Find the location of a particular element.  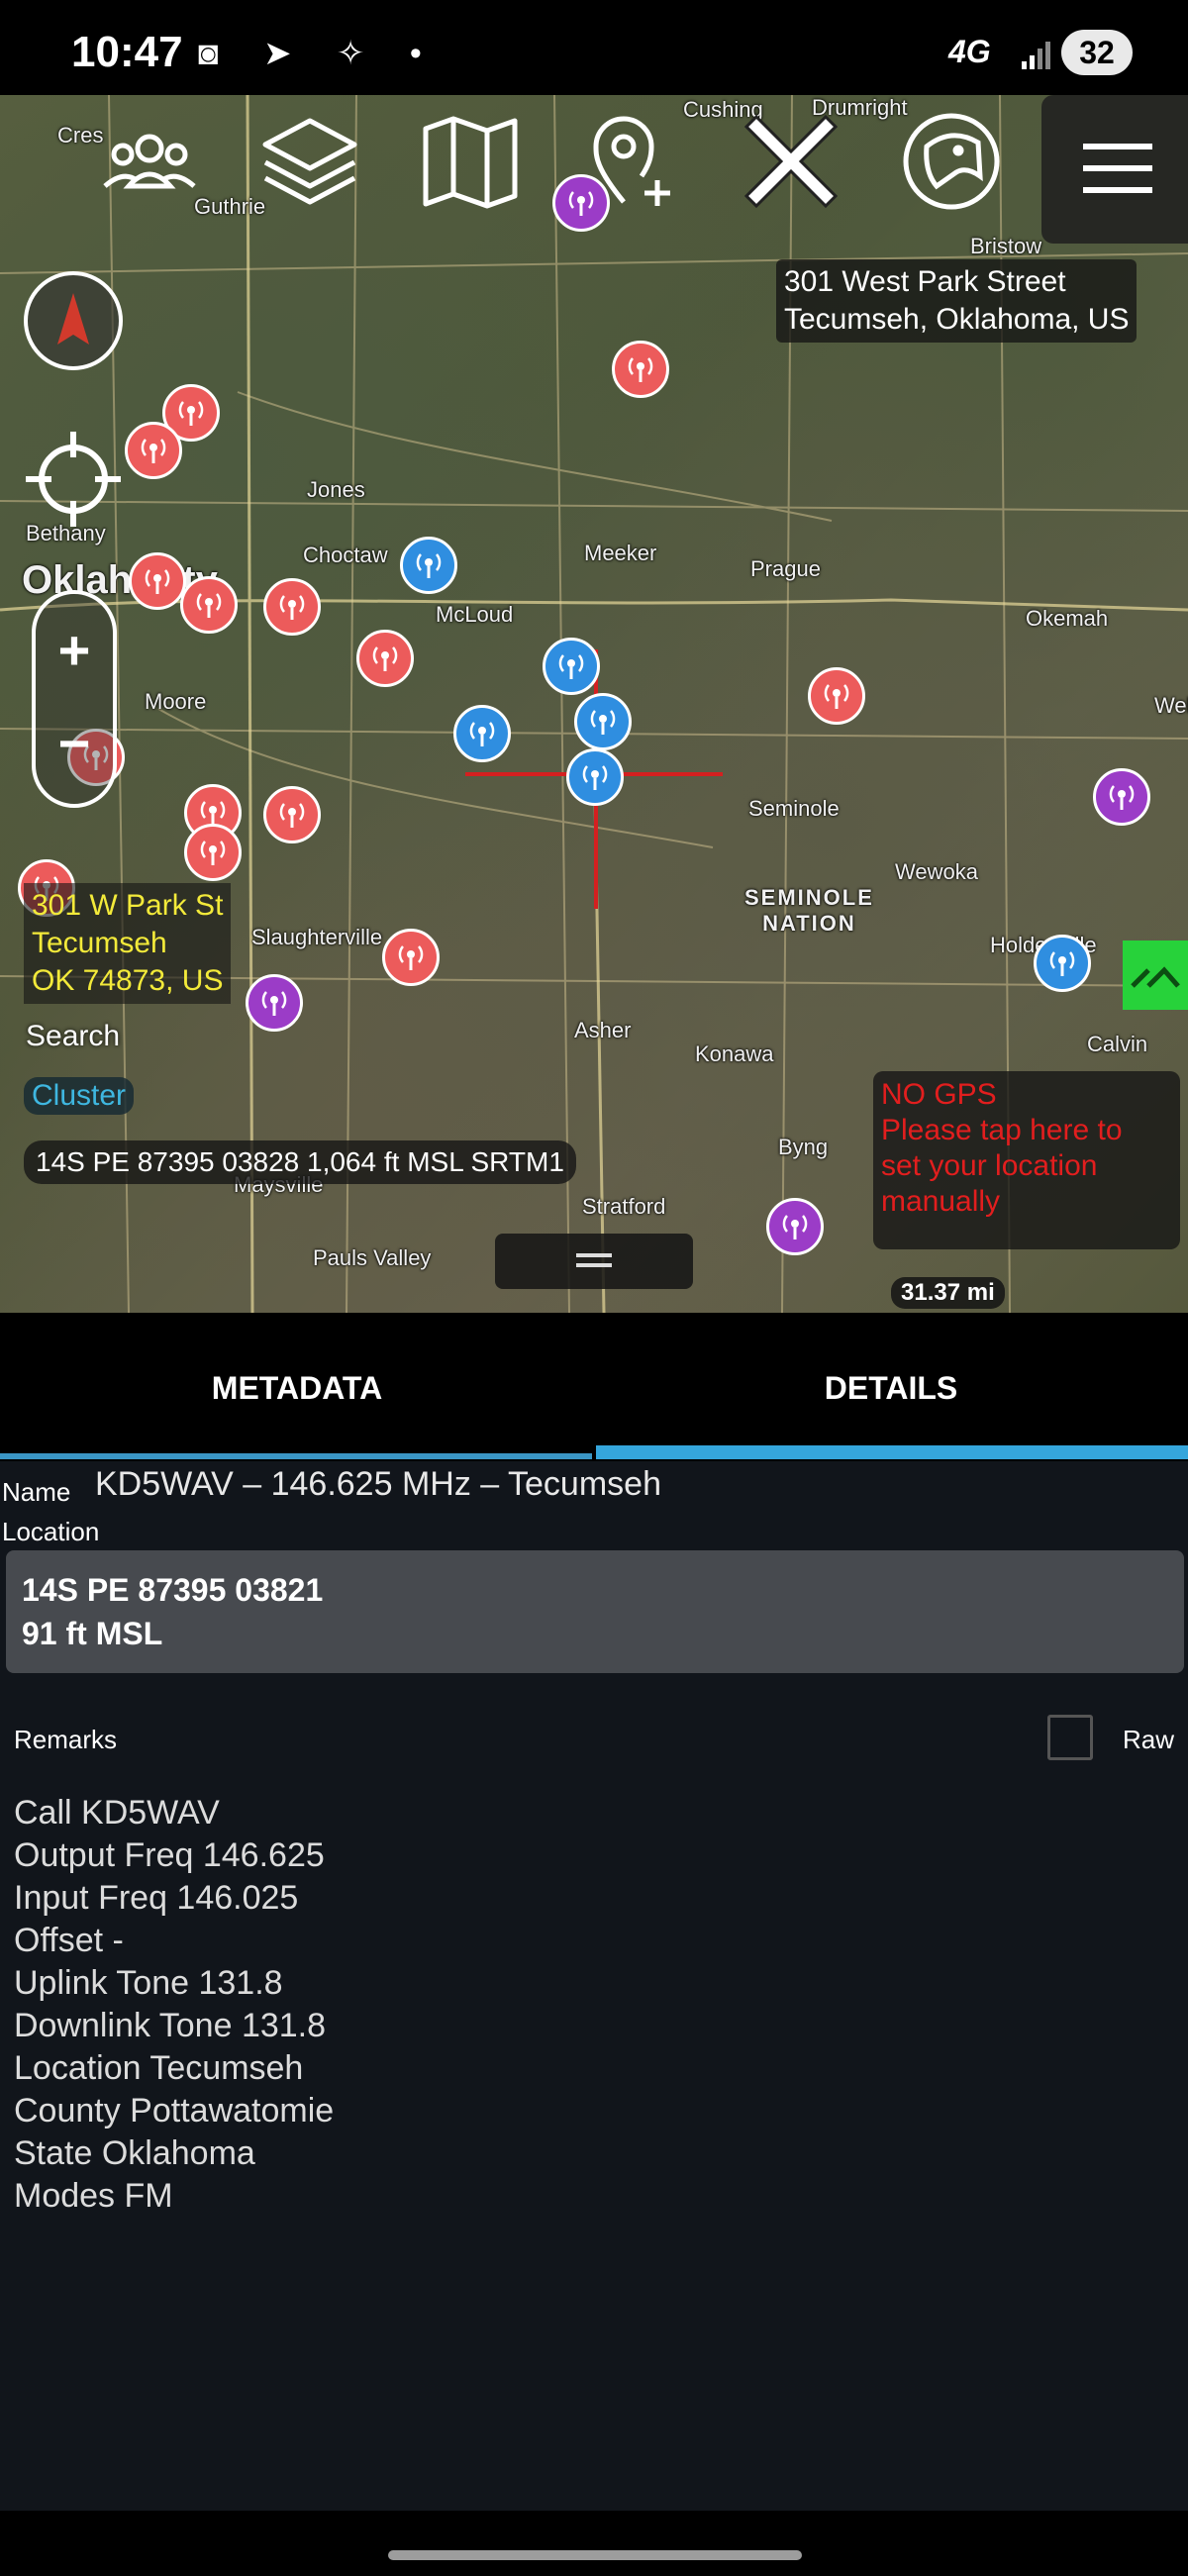

repeater-pin-selected is located at coordinates (595, 777).